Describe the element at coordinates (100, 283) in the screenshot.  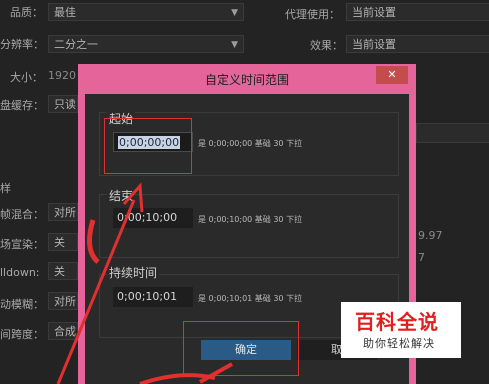
I see `arrow-to-start` at that location.